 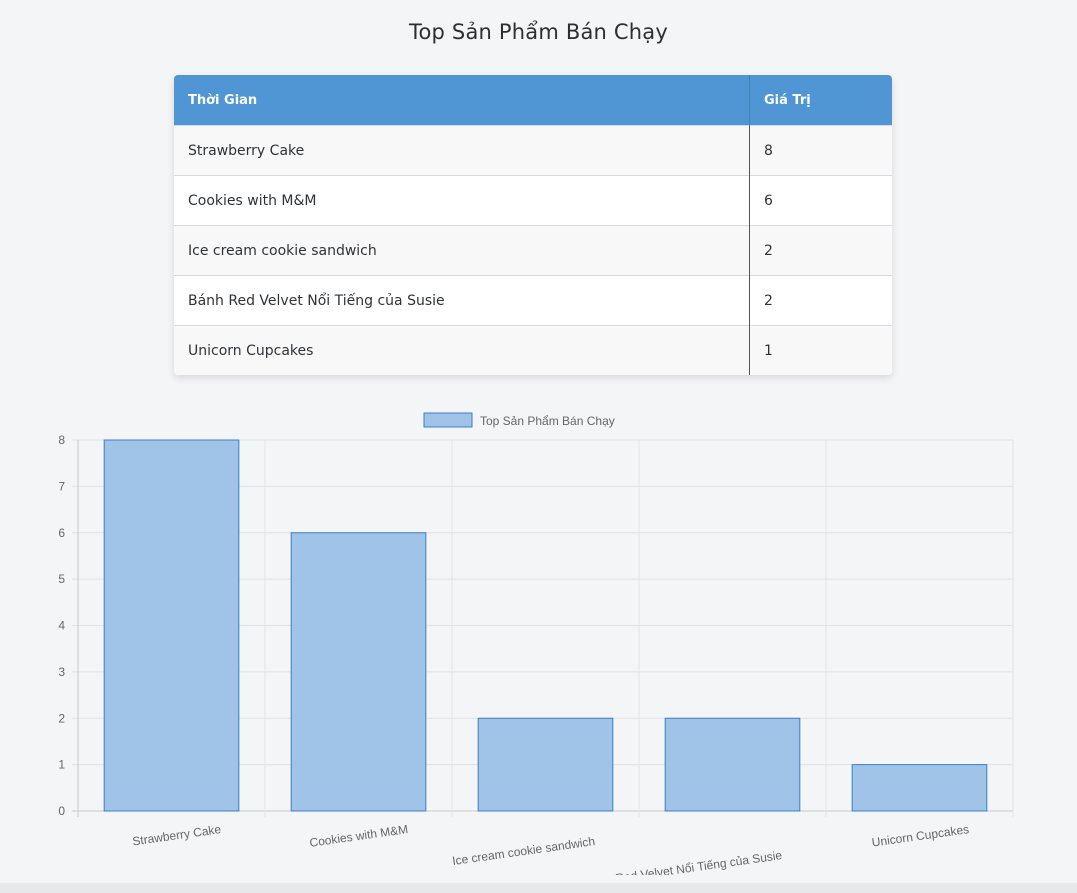 I want to click on column-header-time: Thời Gian, so click(x=462, y=100).